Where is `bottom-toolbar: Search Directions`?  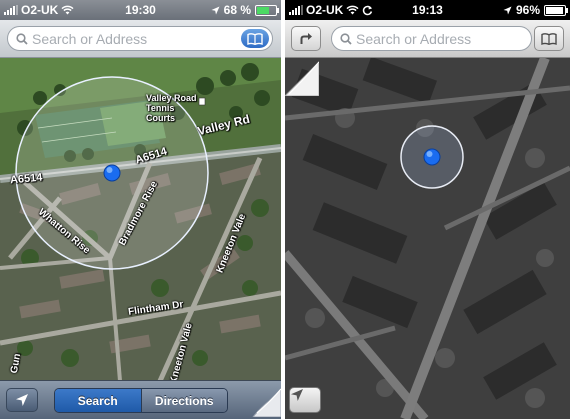 bottom-toolbar: Search Directions is located at coordinates (140, 399).